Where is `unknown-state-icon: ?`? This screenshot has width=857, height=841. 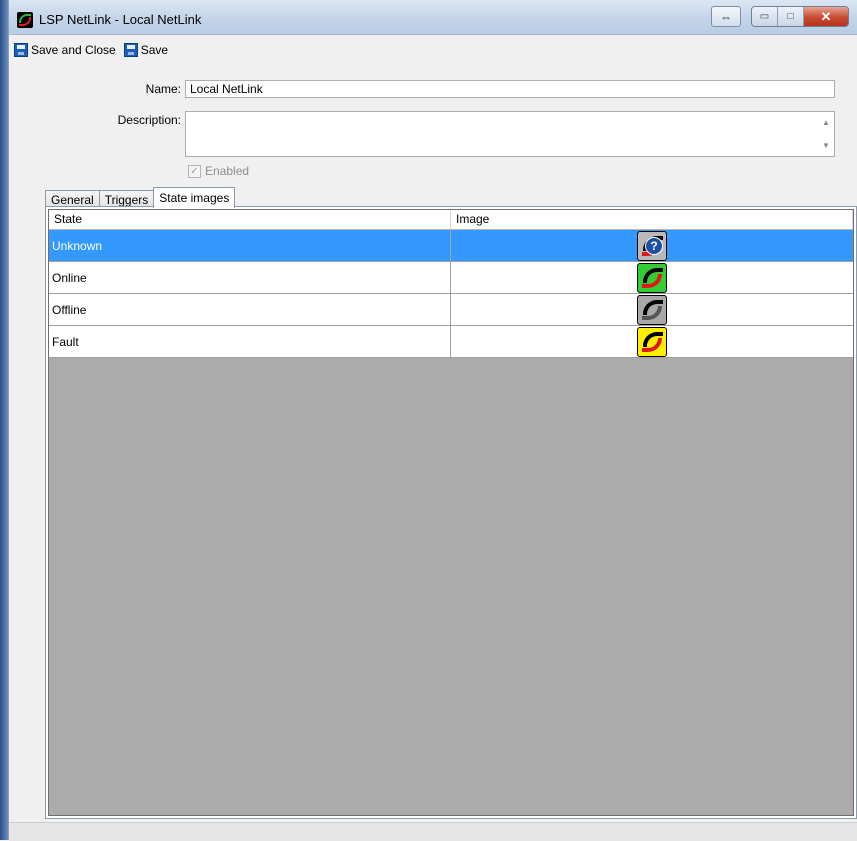 unknown-state-icon: ? is located at coordinates (652, 245).